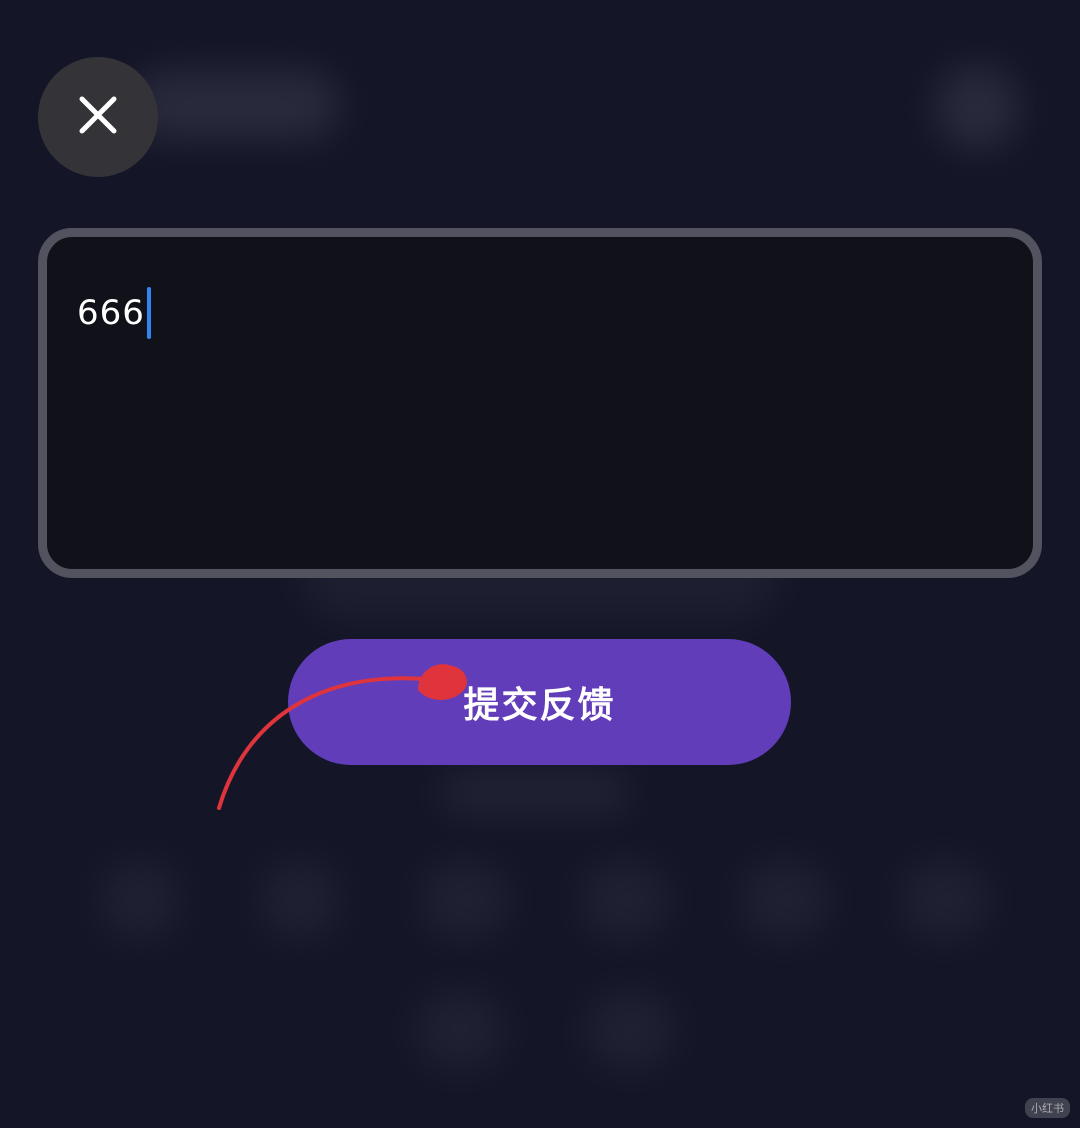 The height and width of the screenshot is (1128, 1080). I want to click on blurred-title, so click(235, 105).